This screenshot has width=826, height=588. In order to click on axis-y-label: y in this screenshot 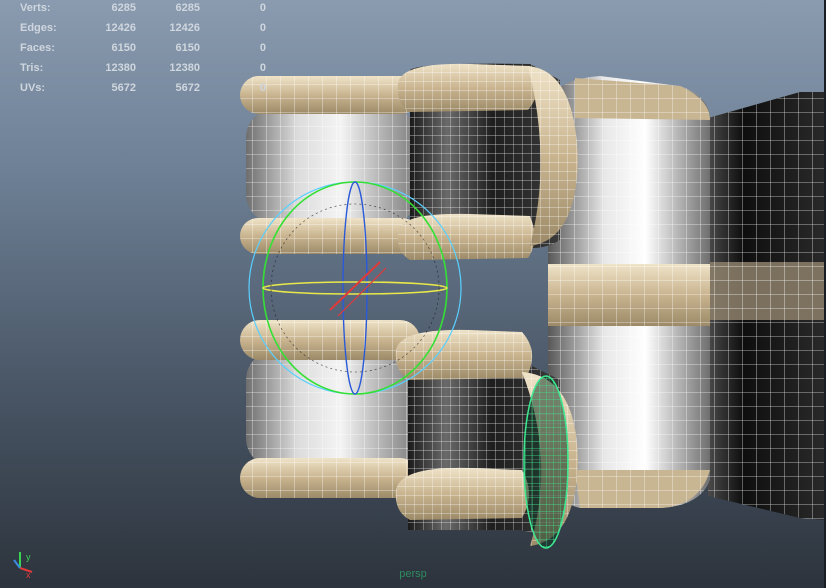, I will do `click(28, 557)`.